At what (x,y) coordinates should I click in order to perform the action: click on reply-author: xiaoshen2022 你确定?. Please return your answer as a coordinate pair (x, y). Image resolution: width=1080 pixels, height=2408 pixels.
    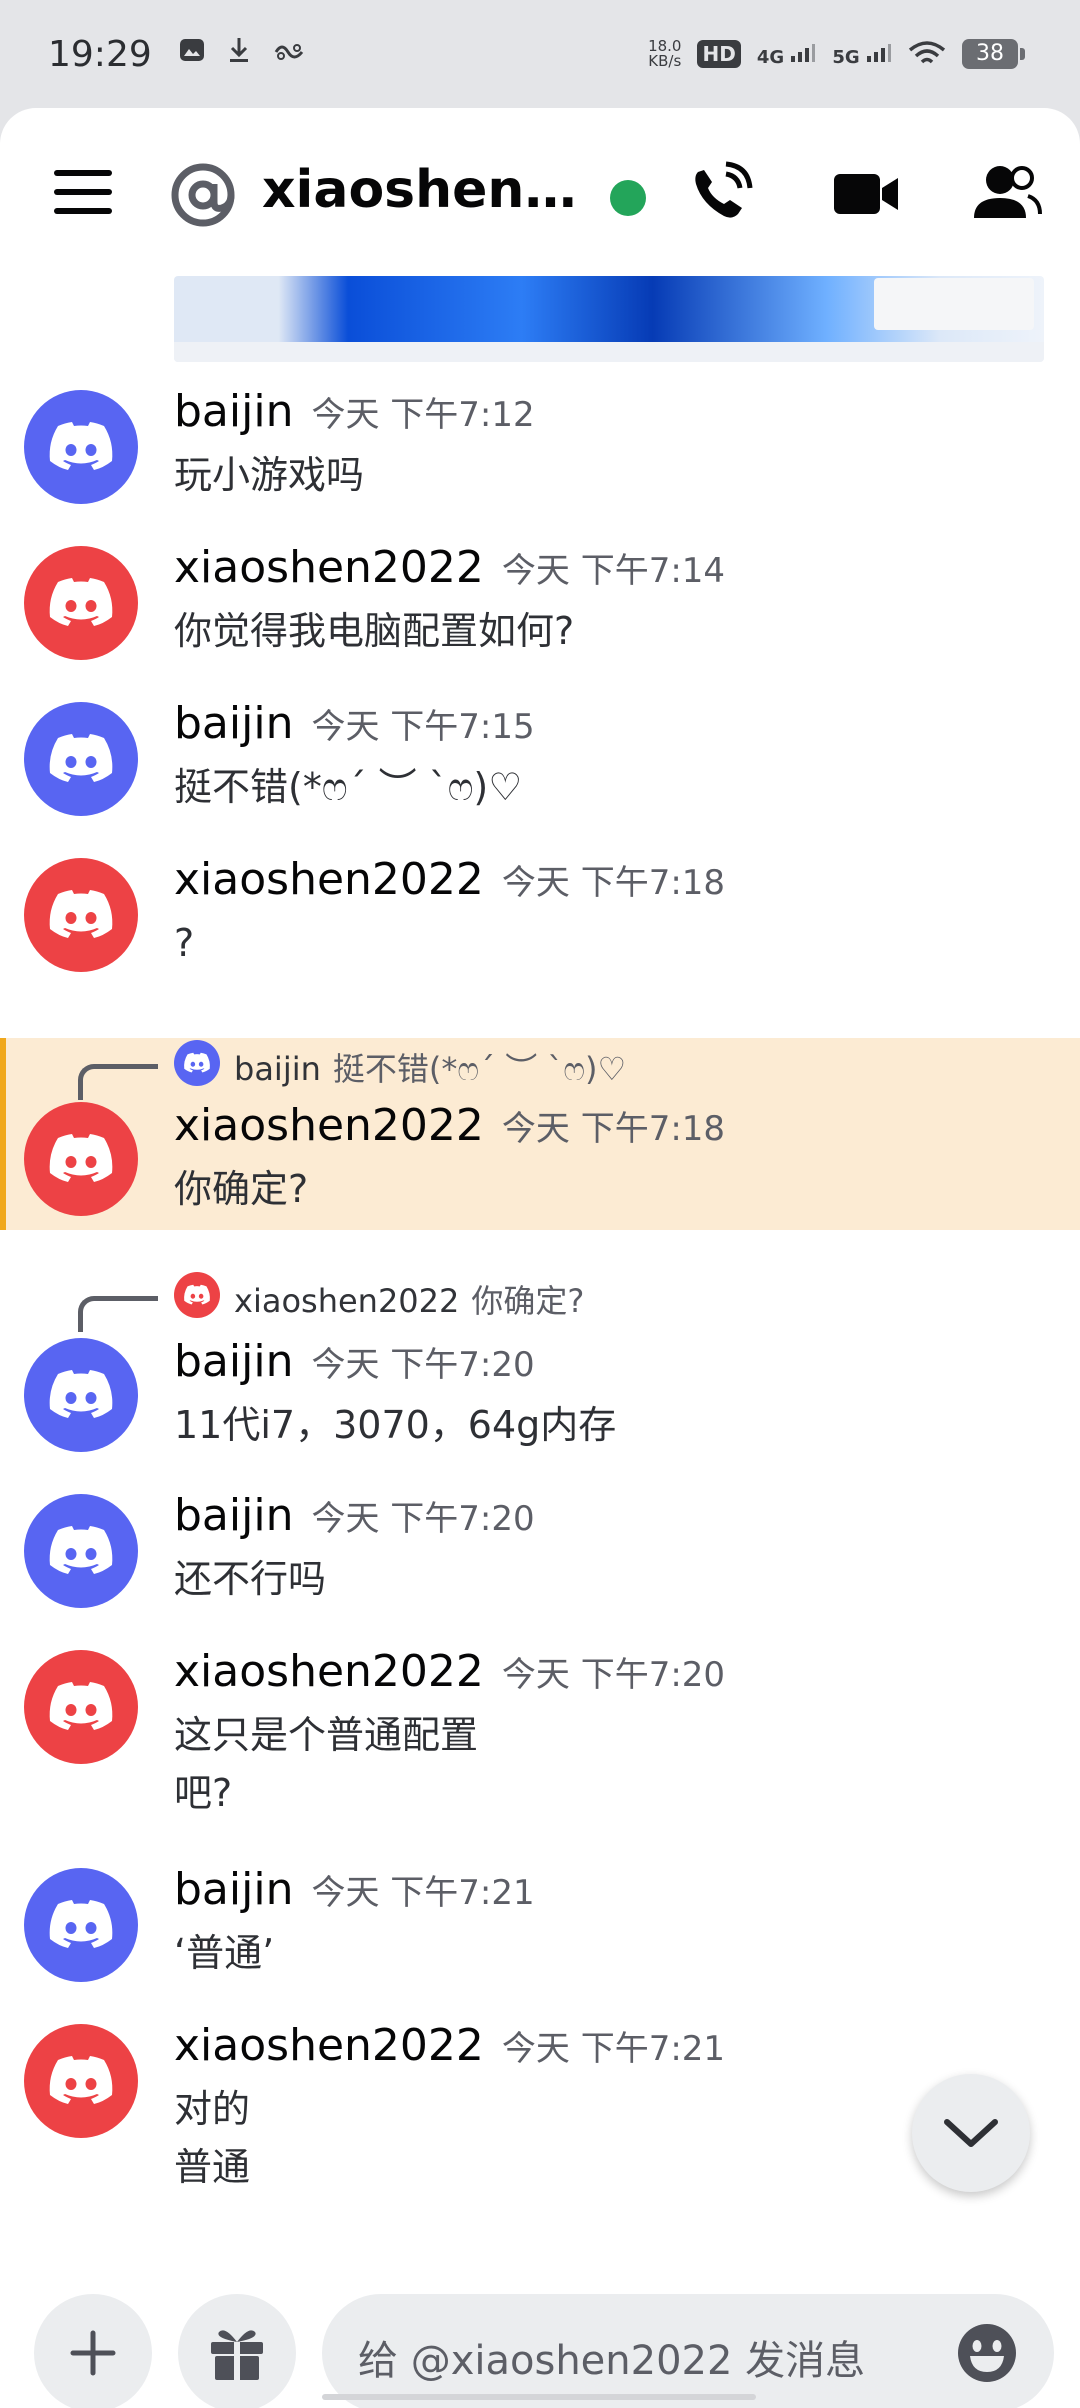
    Looking at the image, I should click on (409, 1299).